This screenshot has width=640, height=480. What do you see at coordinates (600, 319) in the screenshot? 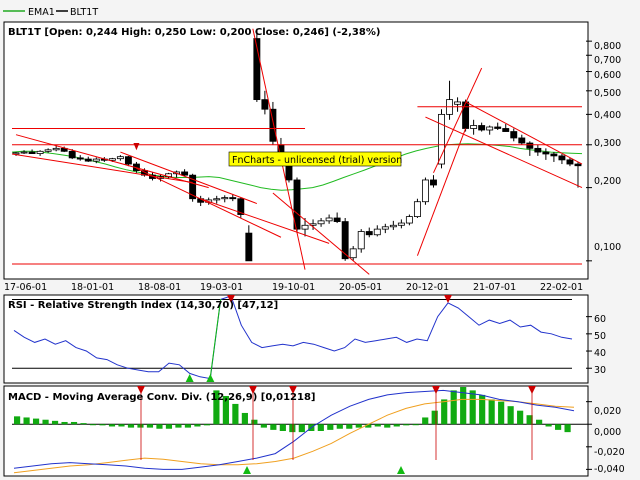
I see `rsi-tick-label: 60` at bounding box center [600, 319].